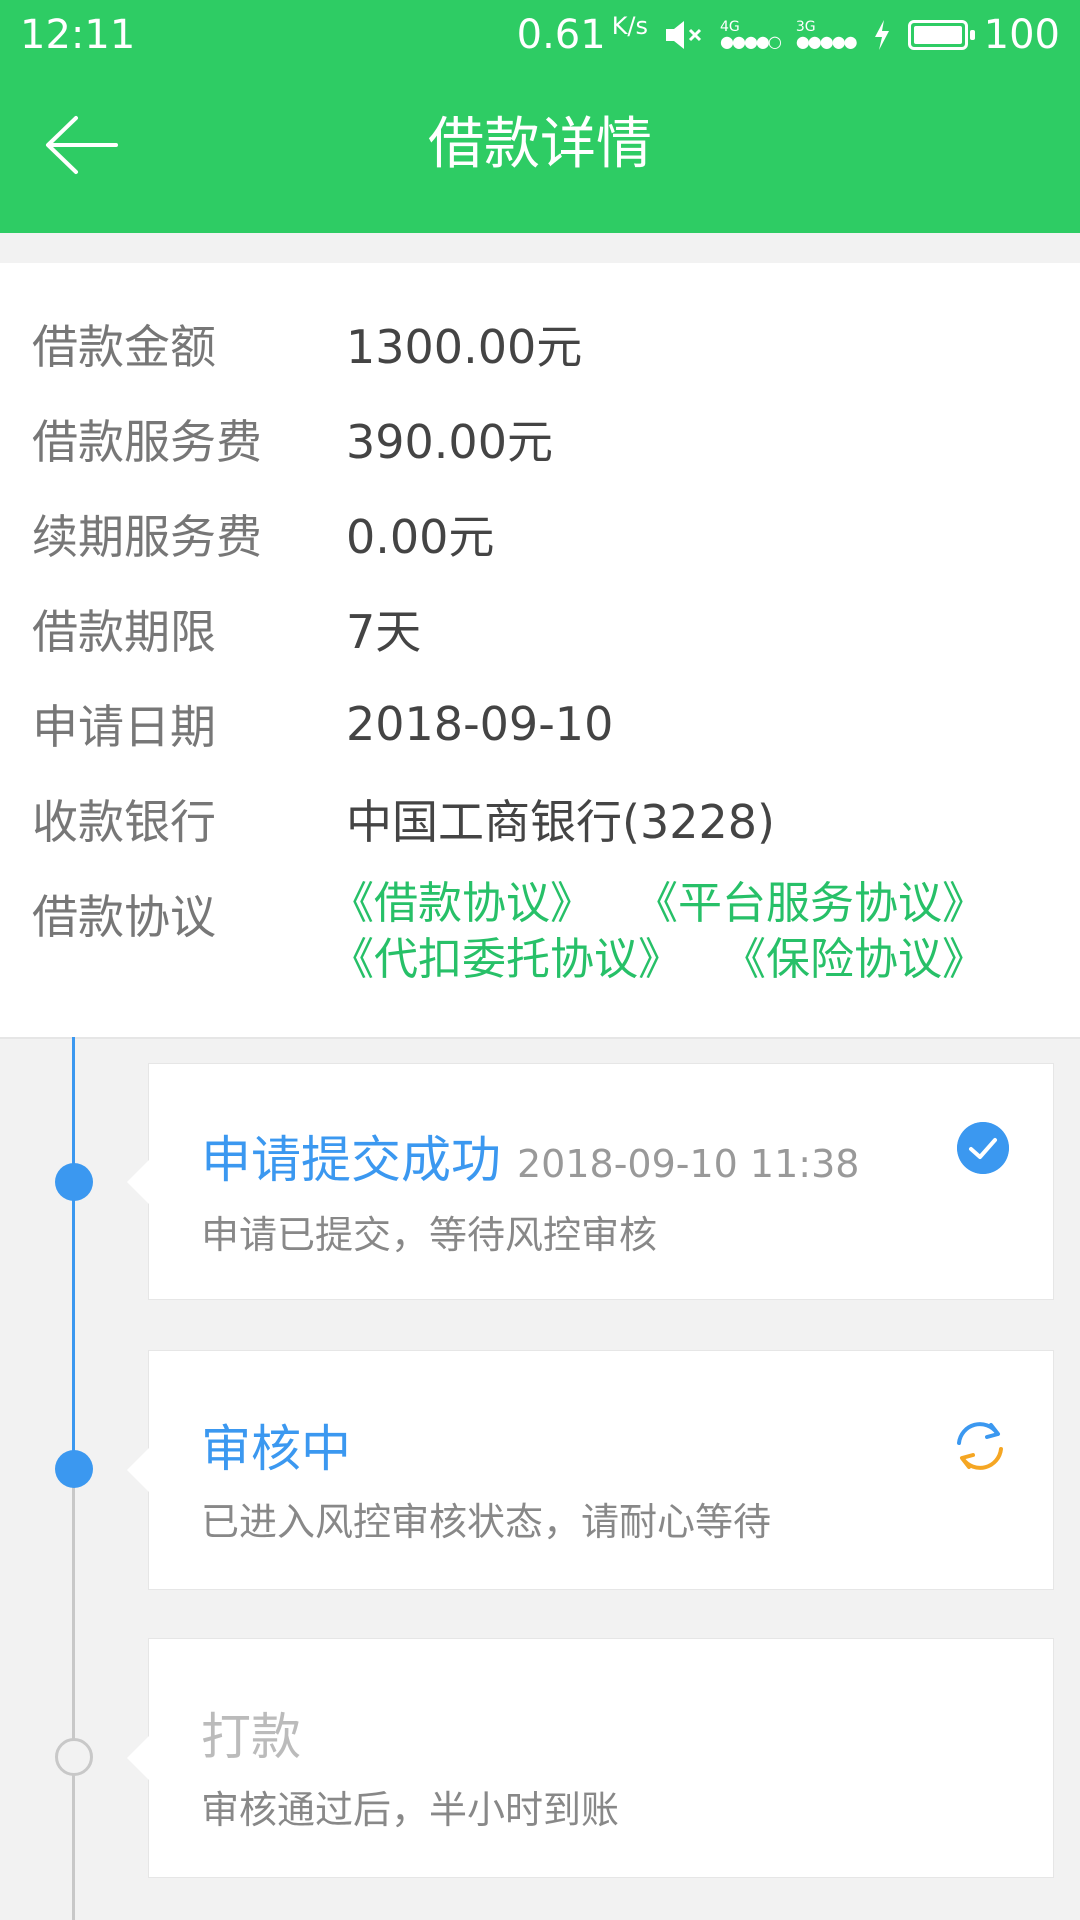  I want to click on detail-value: 390.00元, so click(449, 442).